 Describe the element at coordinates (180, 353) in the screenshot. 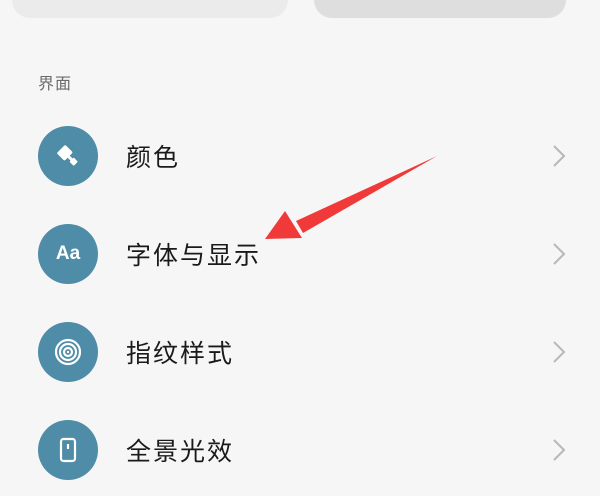

I see `list-item-label: 指纹样式` at that location.